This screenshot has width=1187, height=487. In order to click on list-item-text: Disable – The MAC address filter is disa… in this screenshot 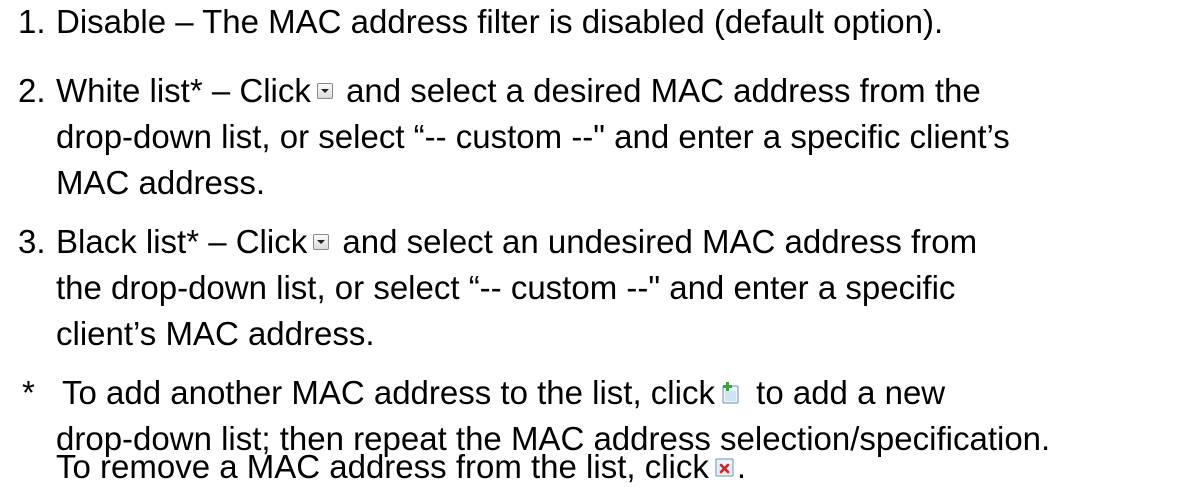, I will do `click(500, 21)`.